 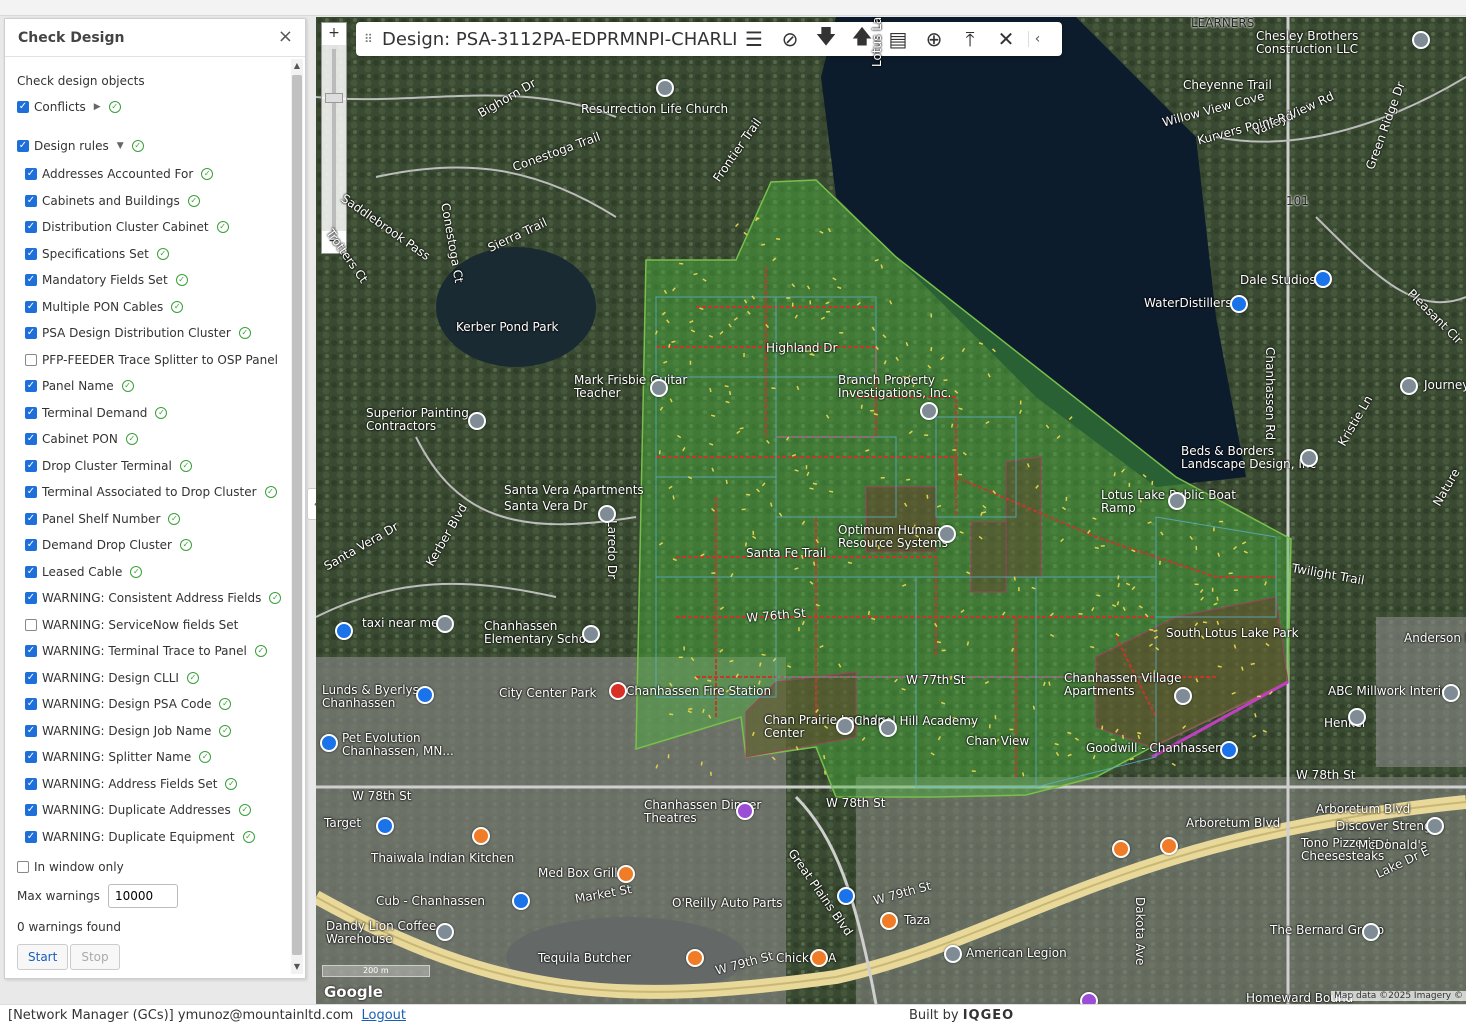 I want to click on in-window-only-checkbox, so click(x=23, y=867).